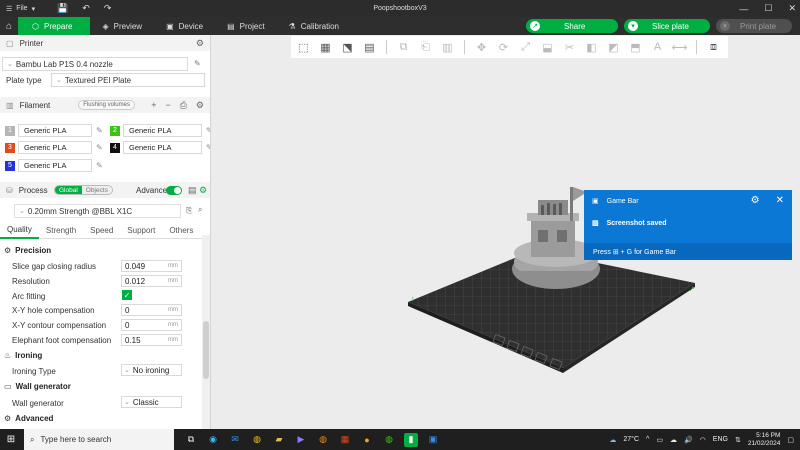  Describe the element at coordinates (174, 190) in the screenshot. I see `advance-switch` at that location.